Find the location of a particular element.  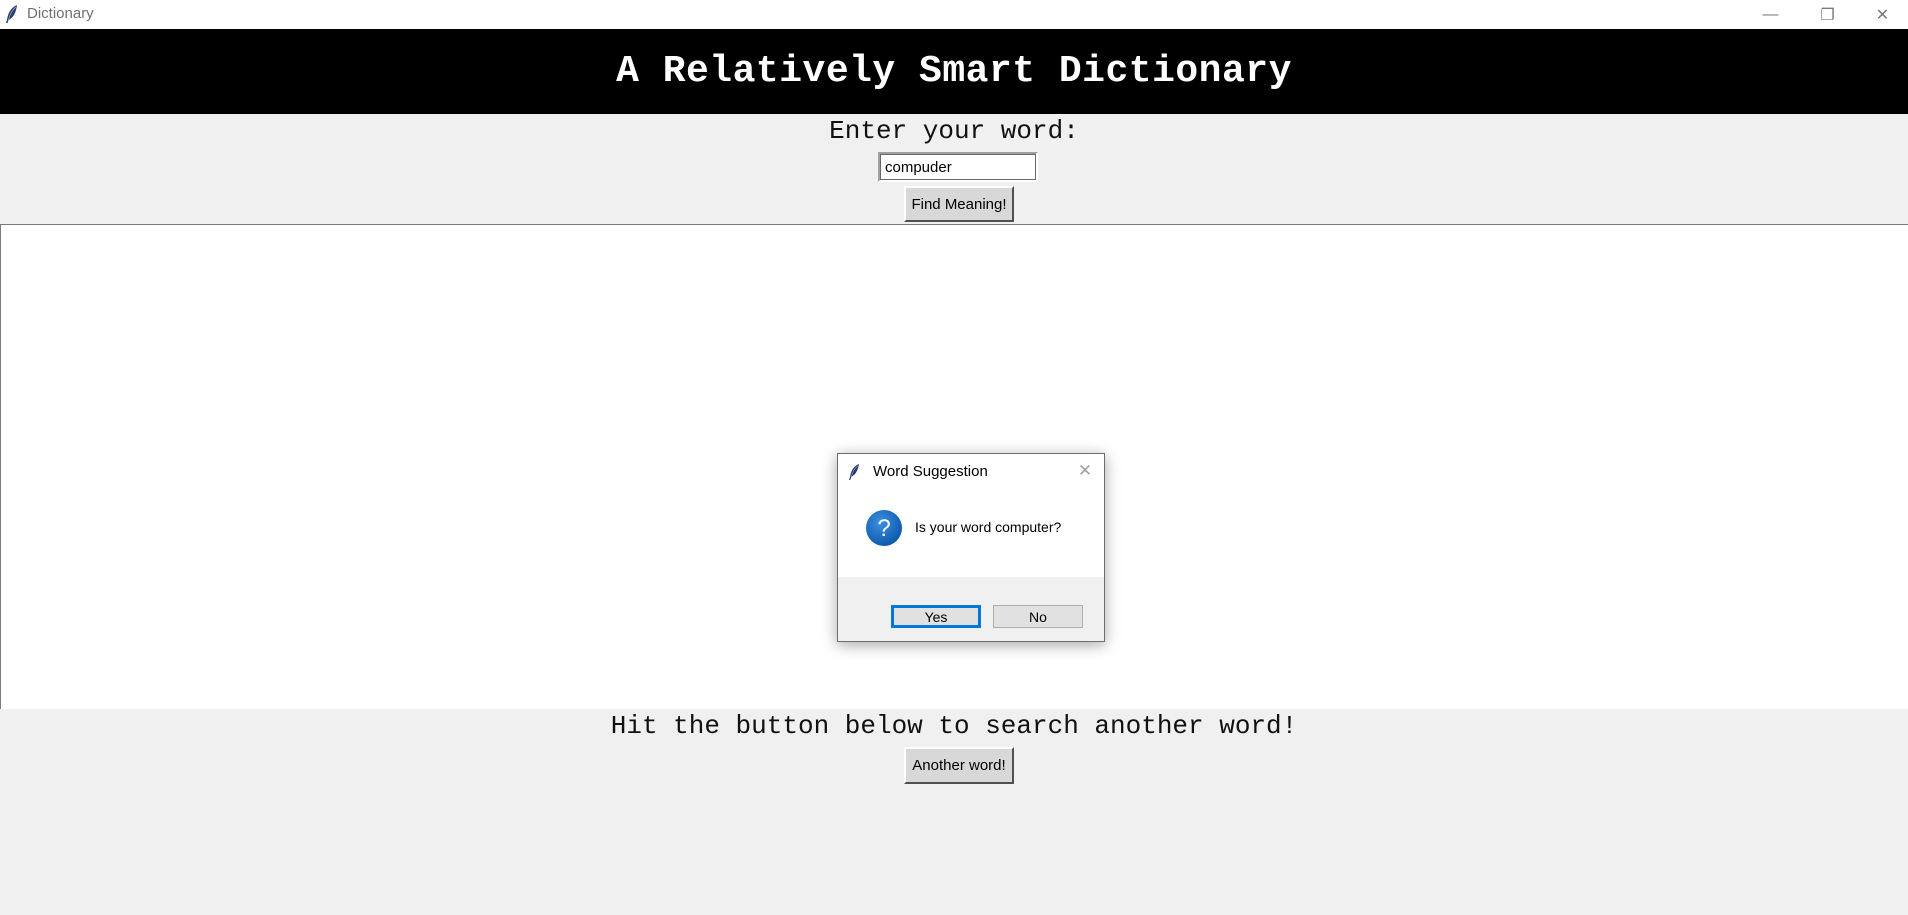

dialog-title-bar: Word Suggestion ✕ is located at coordinates (971, 471).